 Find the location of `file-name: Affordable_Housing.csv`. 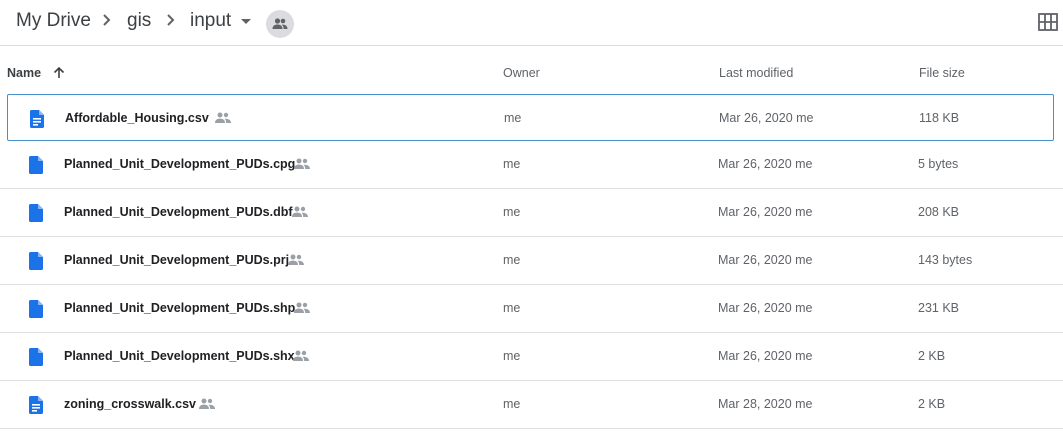

file-name: Affordable_Housing.csv is located at coordinates (137, 118).